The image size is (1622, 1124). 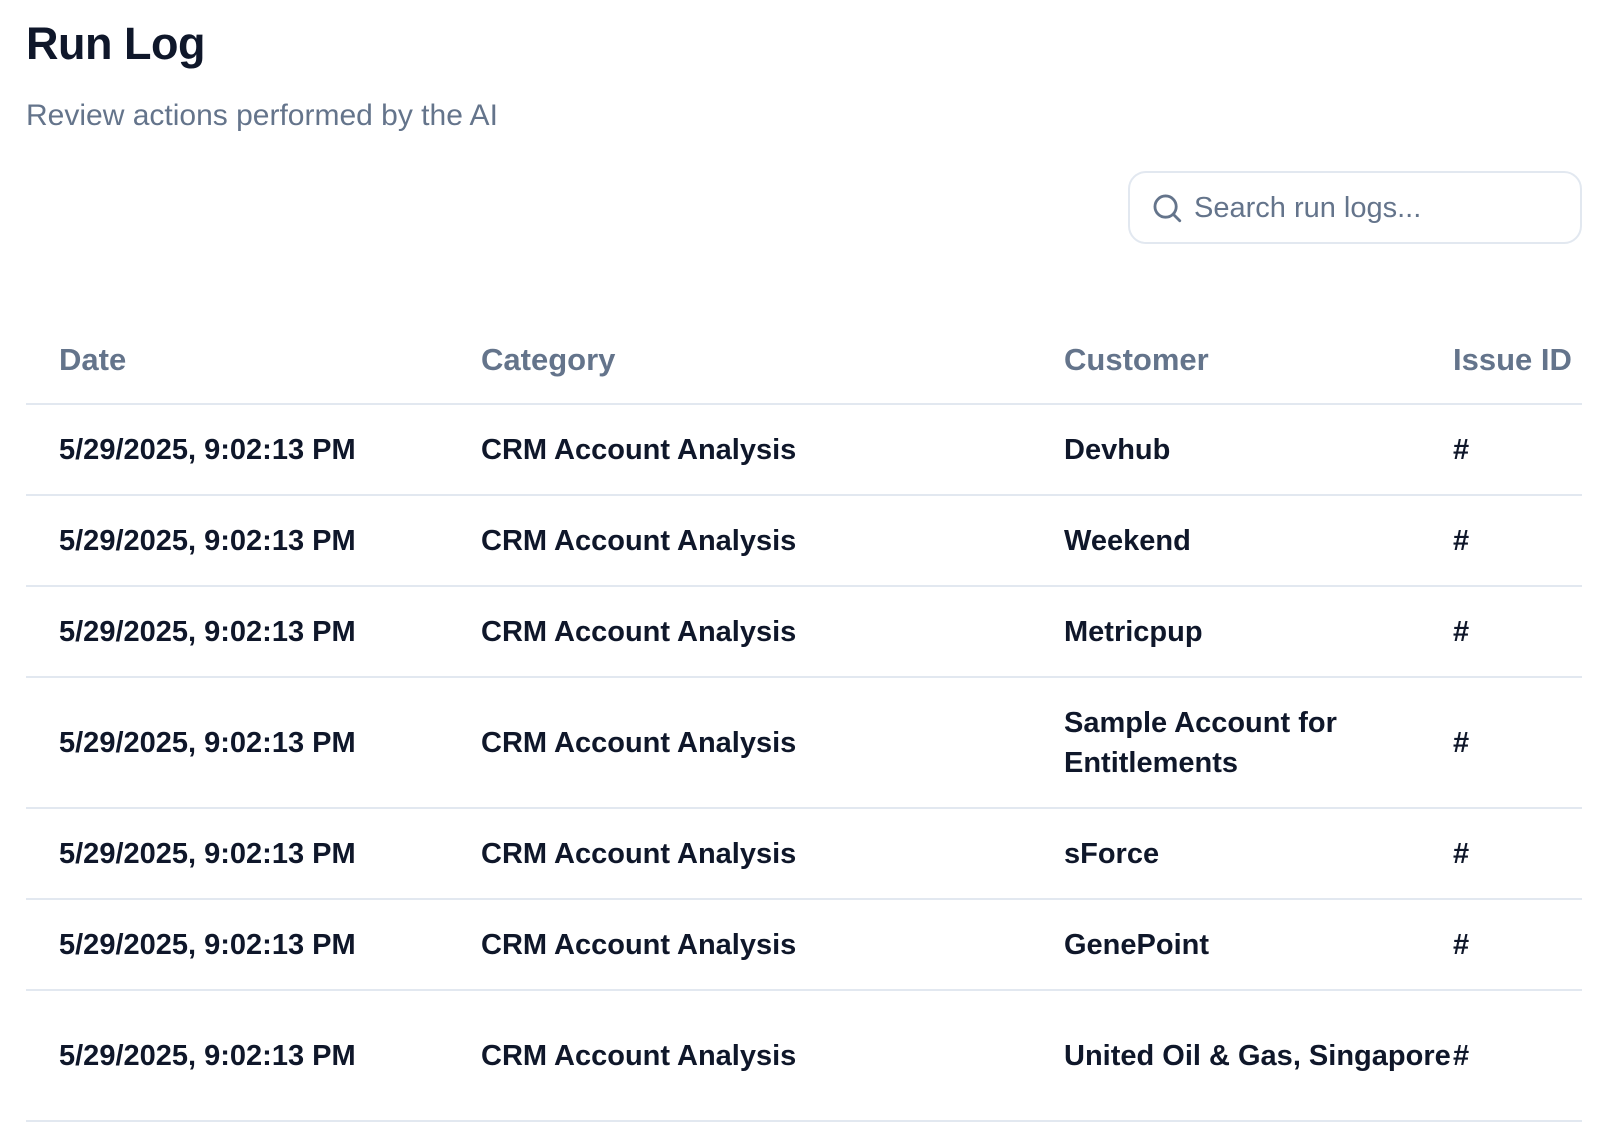 I want to click on column-header-customer: Customer, so click(x=1258, y=360).